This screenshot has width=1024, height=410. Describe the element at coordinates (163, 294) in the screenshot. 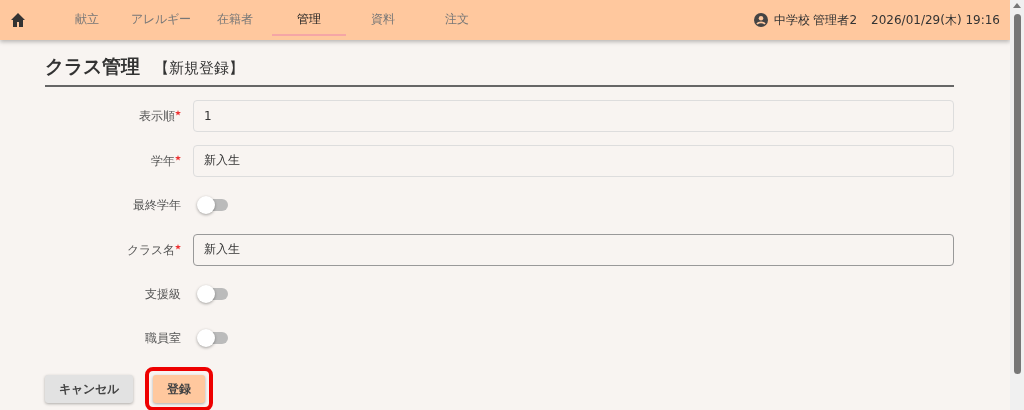

I see `field-label: 支援級` at that location.